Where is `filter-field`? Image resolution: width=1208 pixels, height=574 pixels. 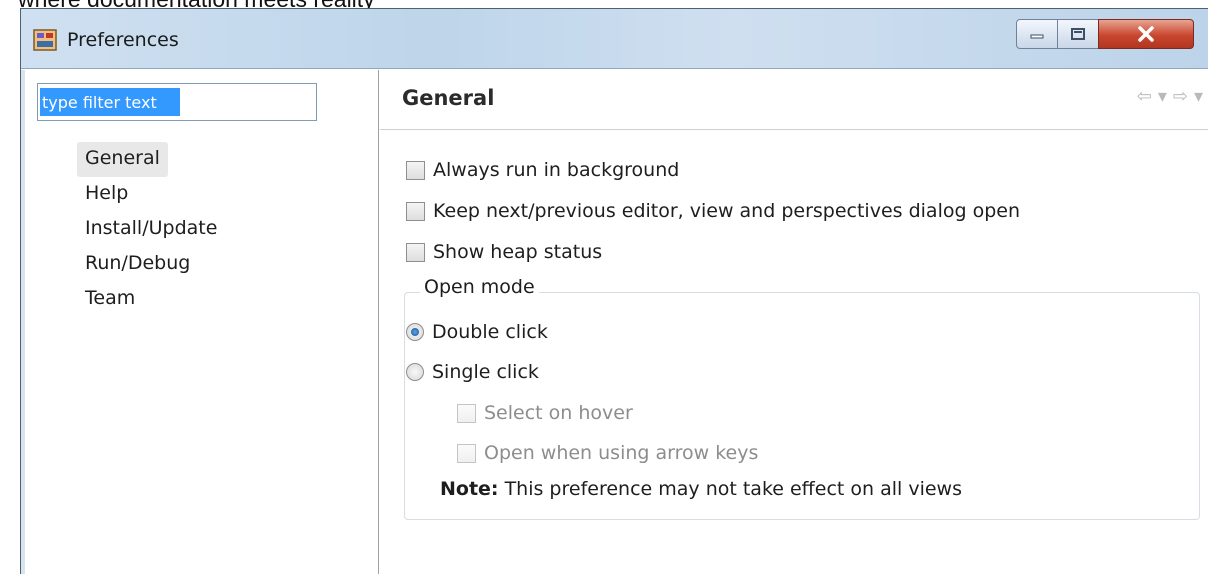 filter-field is located at coordinates (177, 102).